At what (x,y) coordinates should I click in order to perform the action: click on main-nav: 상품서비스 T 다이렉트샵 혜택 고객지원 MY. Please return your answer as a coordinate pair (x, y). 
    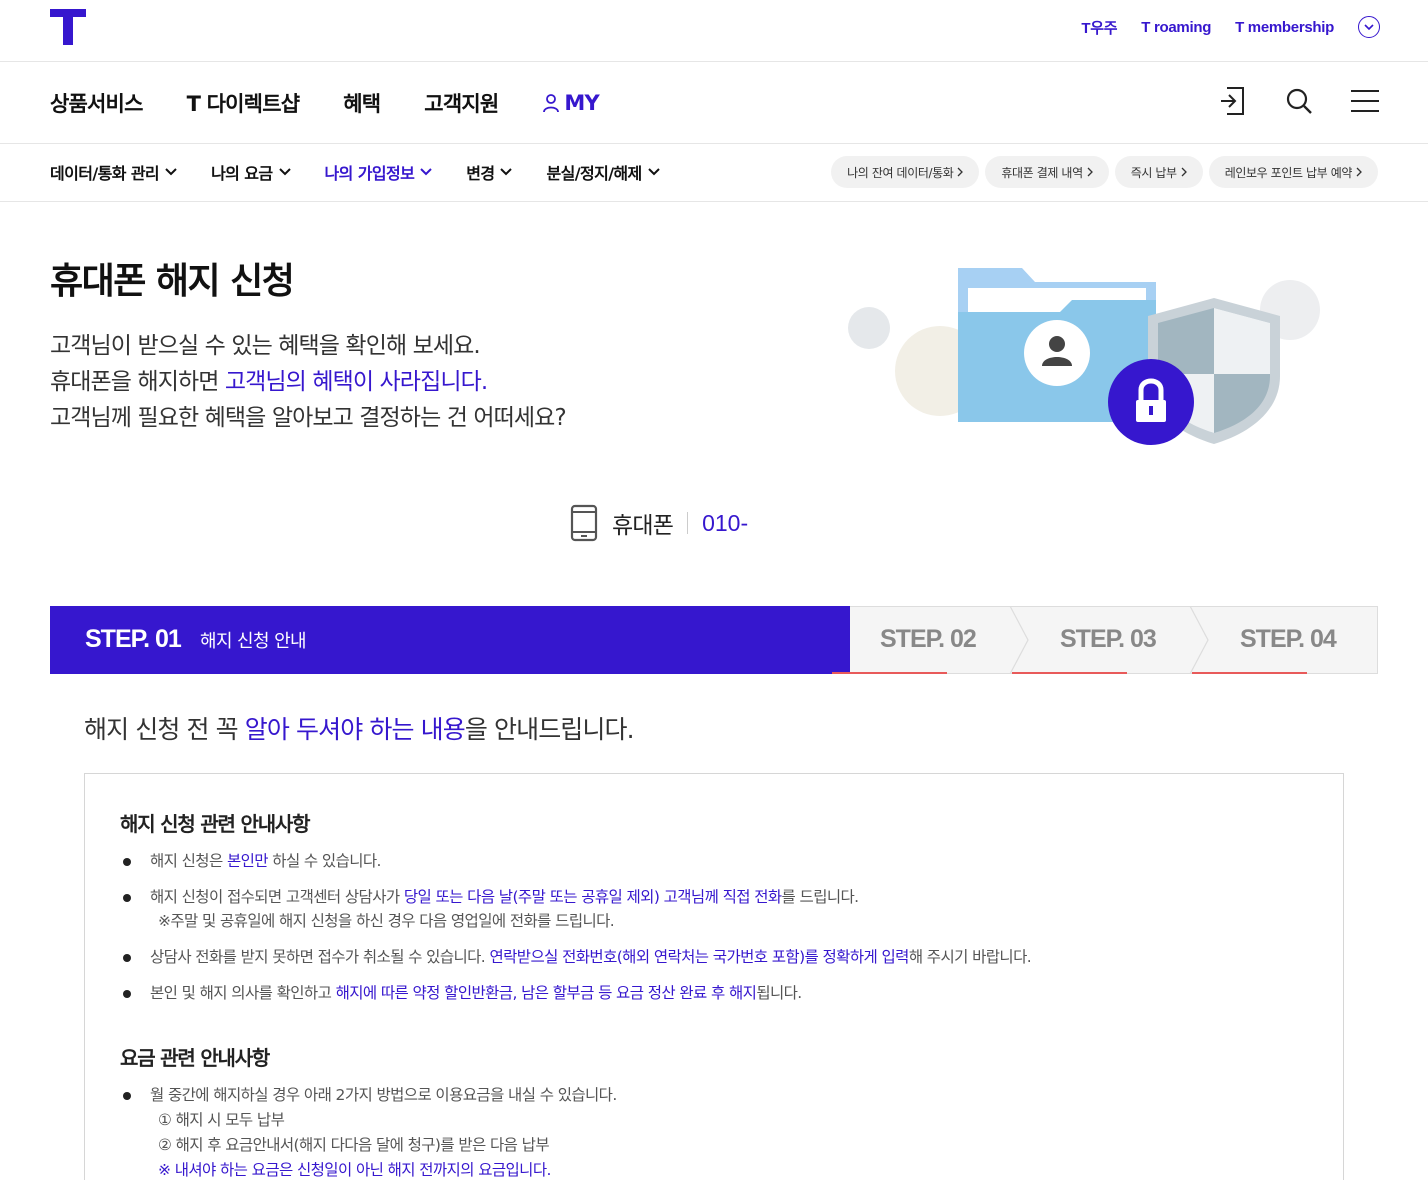
    Looking at the image, I should click on (714, 103).